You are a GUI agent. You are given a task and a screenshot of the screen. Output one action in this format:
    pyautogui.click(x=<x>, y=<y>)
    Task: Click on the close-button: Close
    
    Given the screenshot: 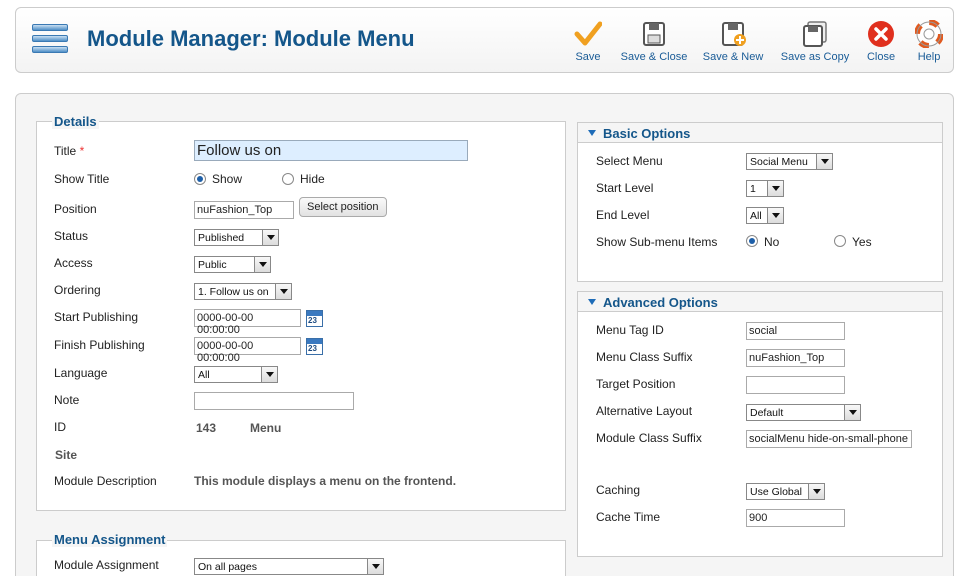 What is the action you would take?
    pyautogui.click(x=881, y=41)
    